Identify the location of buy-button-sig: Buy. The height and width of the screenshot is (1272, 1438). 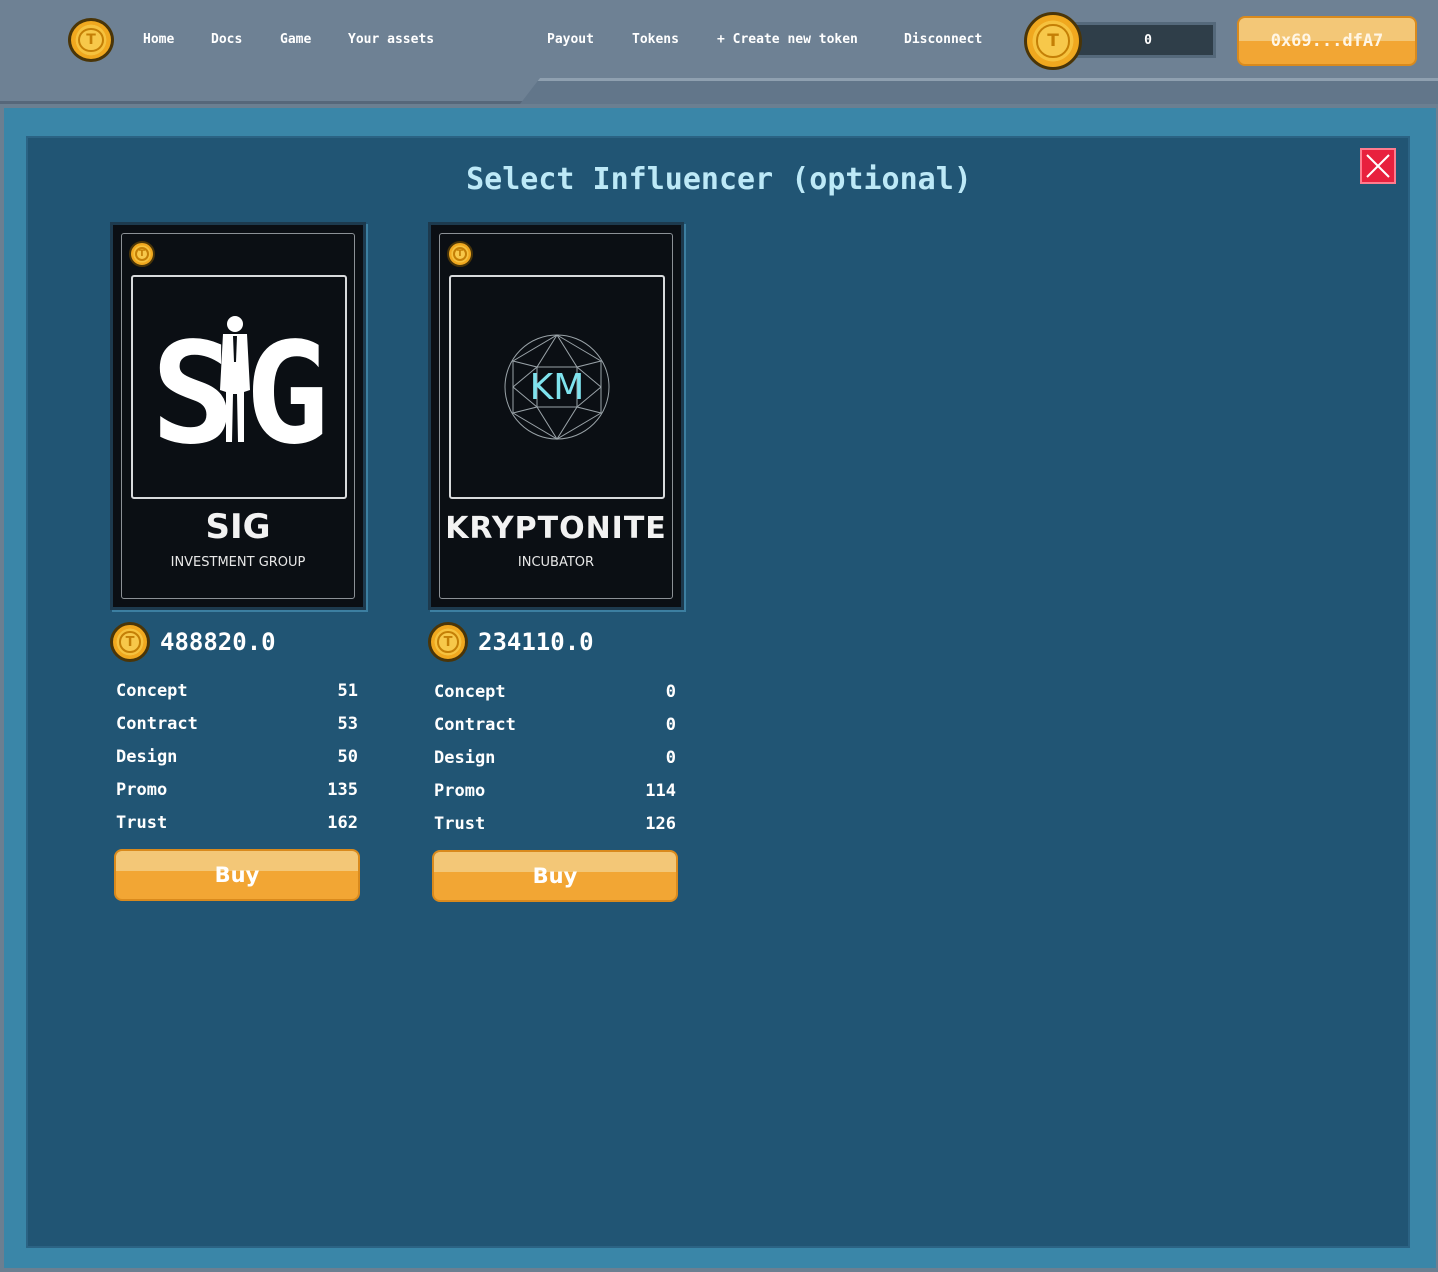
(237, 875).